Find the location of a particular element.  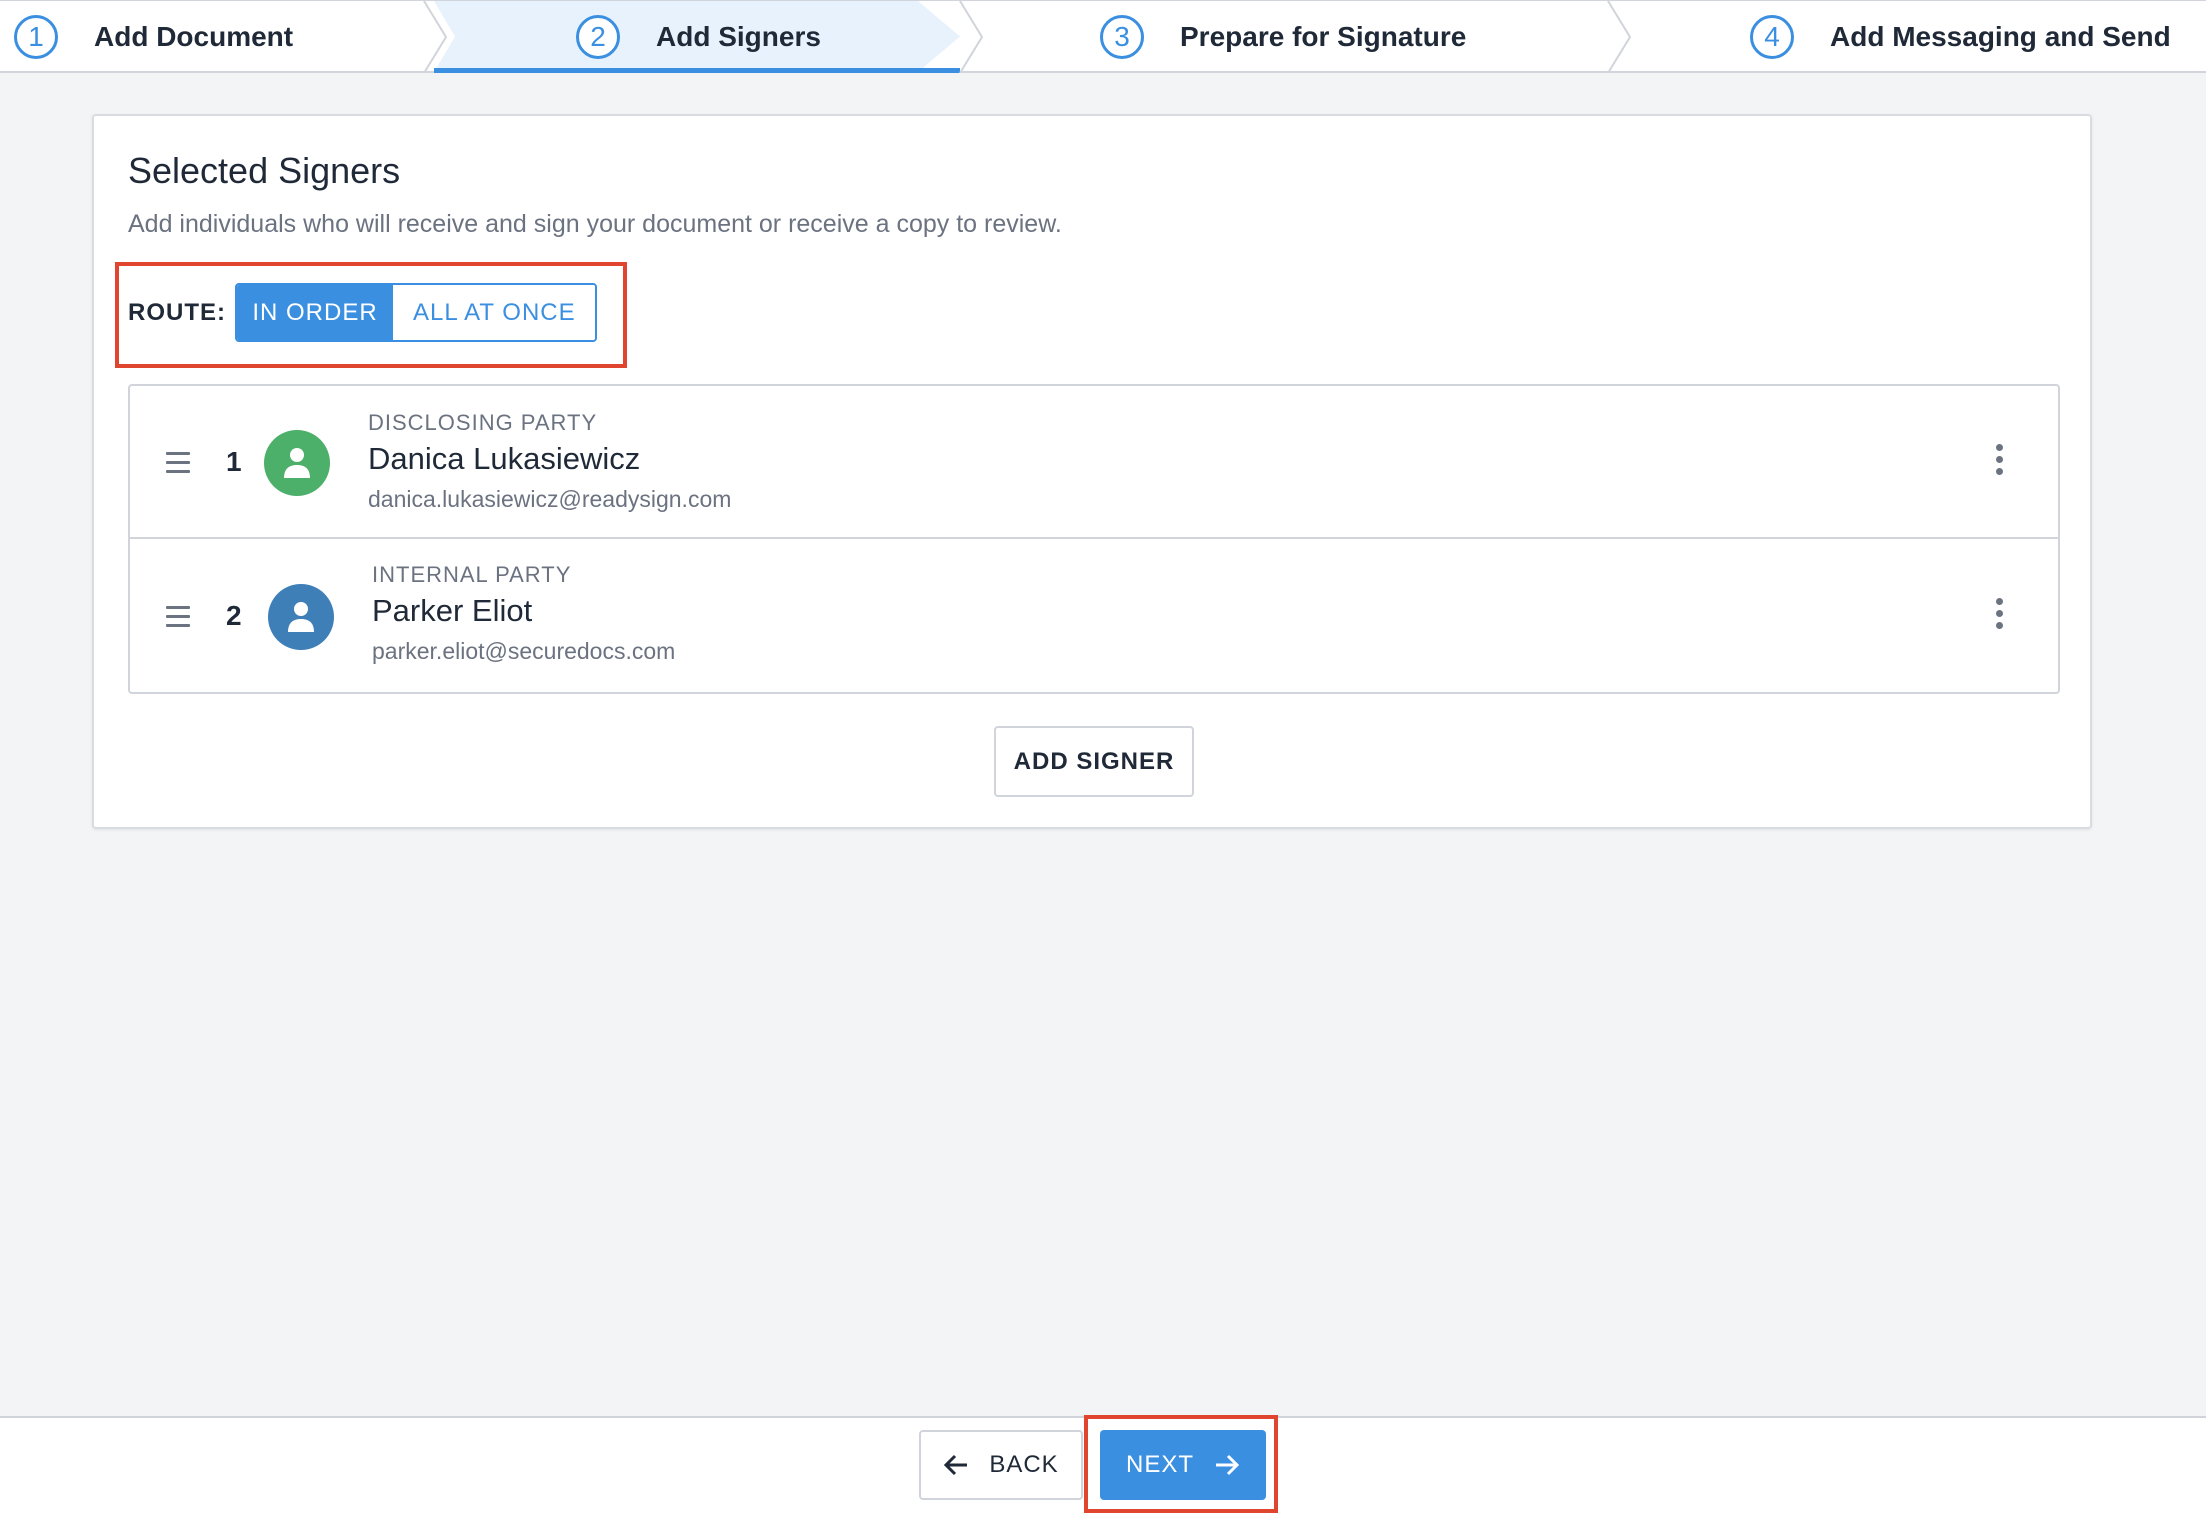

step-number: 3 is located at coordinates (1122, 36).